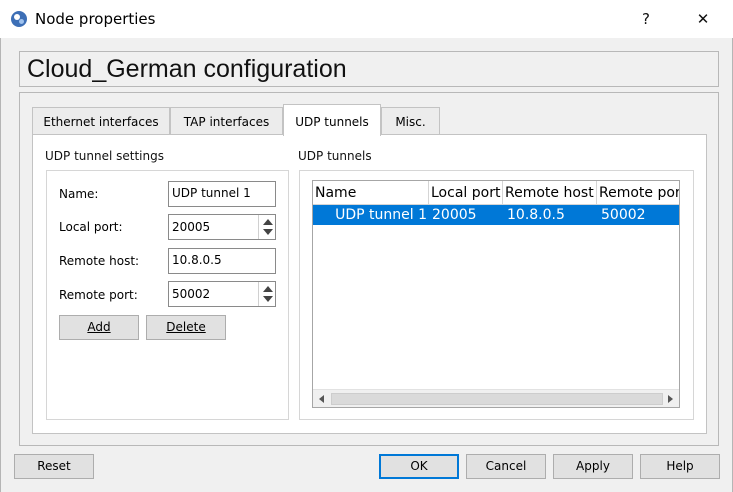  Describe the element at coordinates (381, 215) in the screenshot. I see `cell-name: UDP tunnel 1` at that location.